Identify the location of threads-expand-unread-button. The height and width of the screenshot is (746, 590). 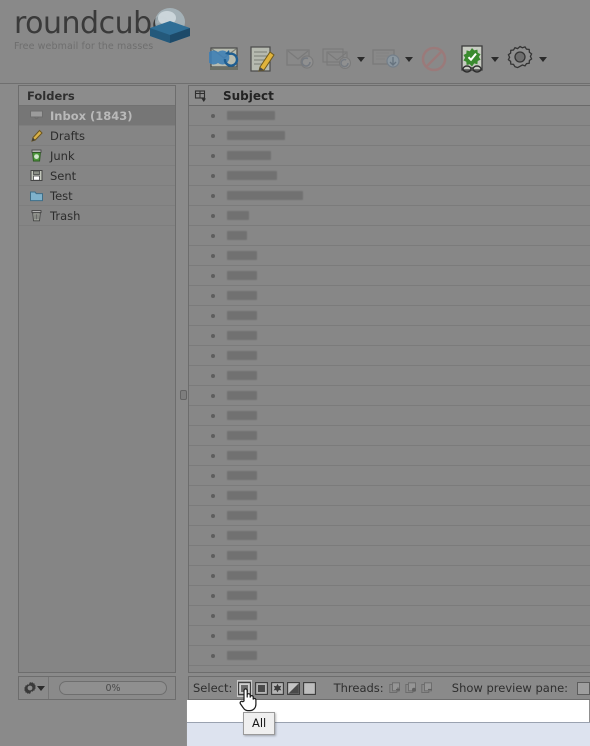
(412, 688).